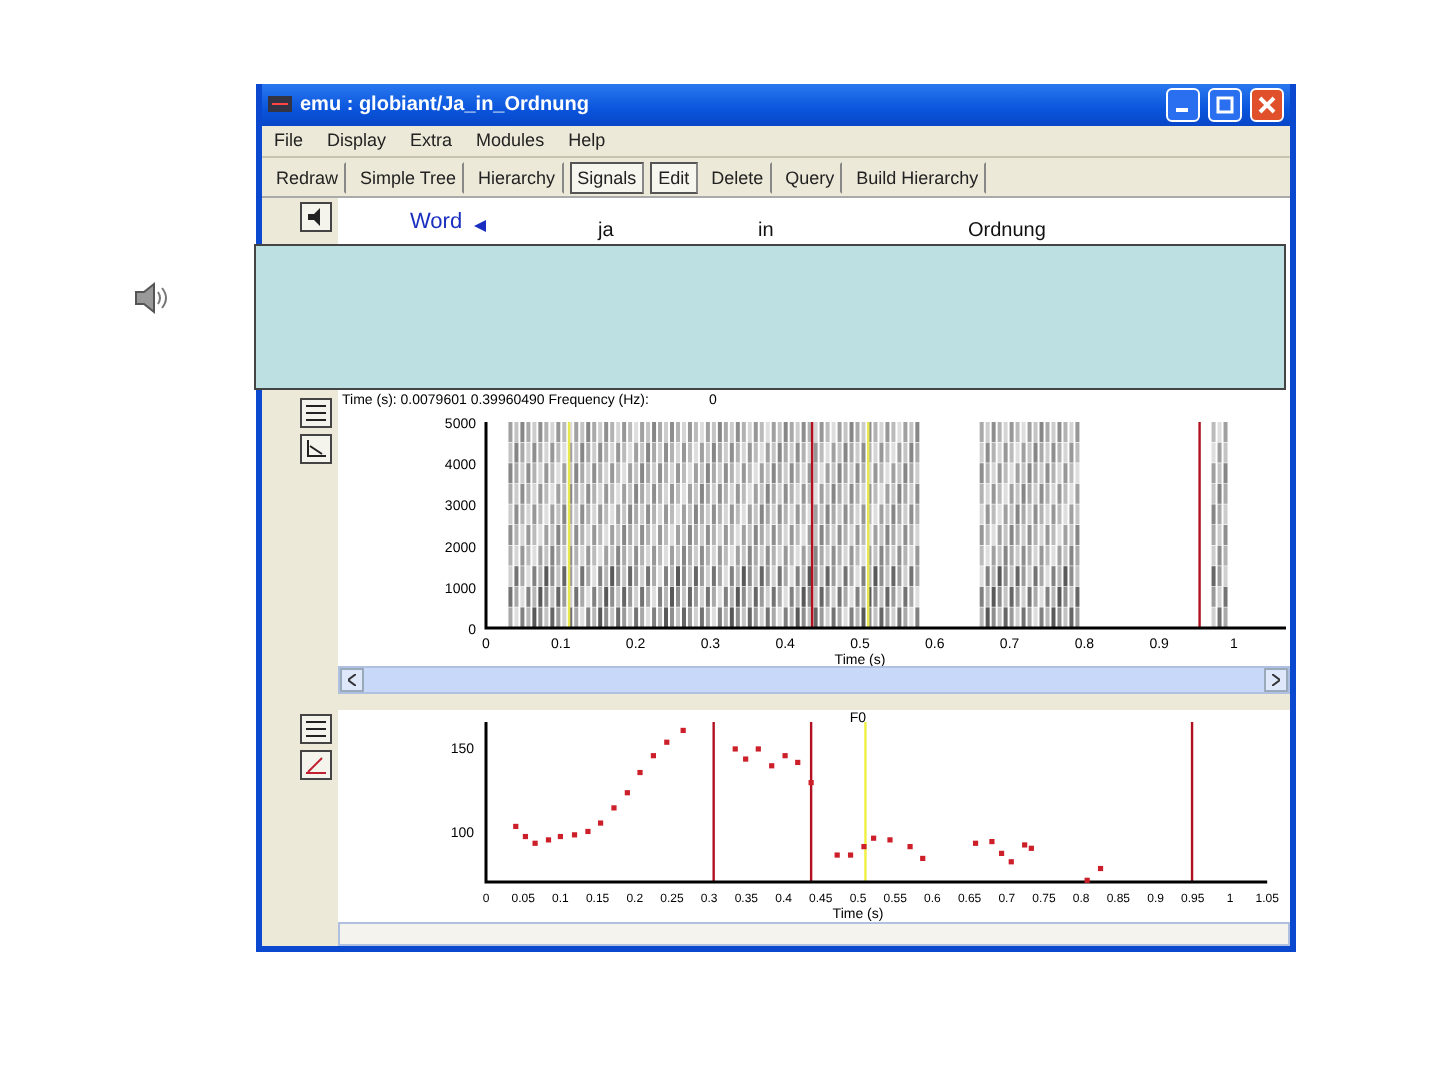  Describe the element at coordinates (766, 231) in the screenshot. I see `segment-label: in` at that location.